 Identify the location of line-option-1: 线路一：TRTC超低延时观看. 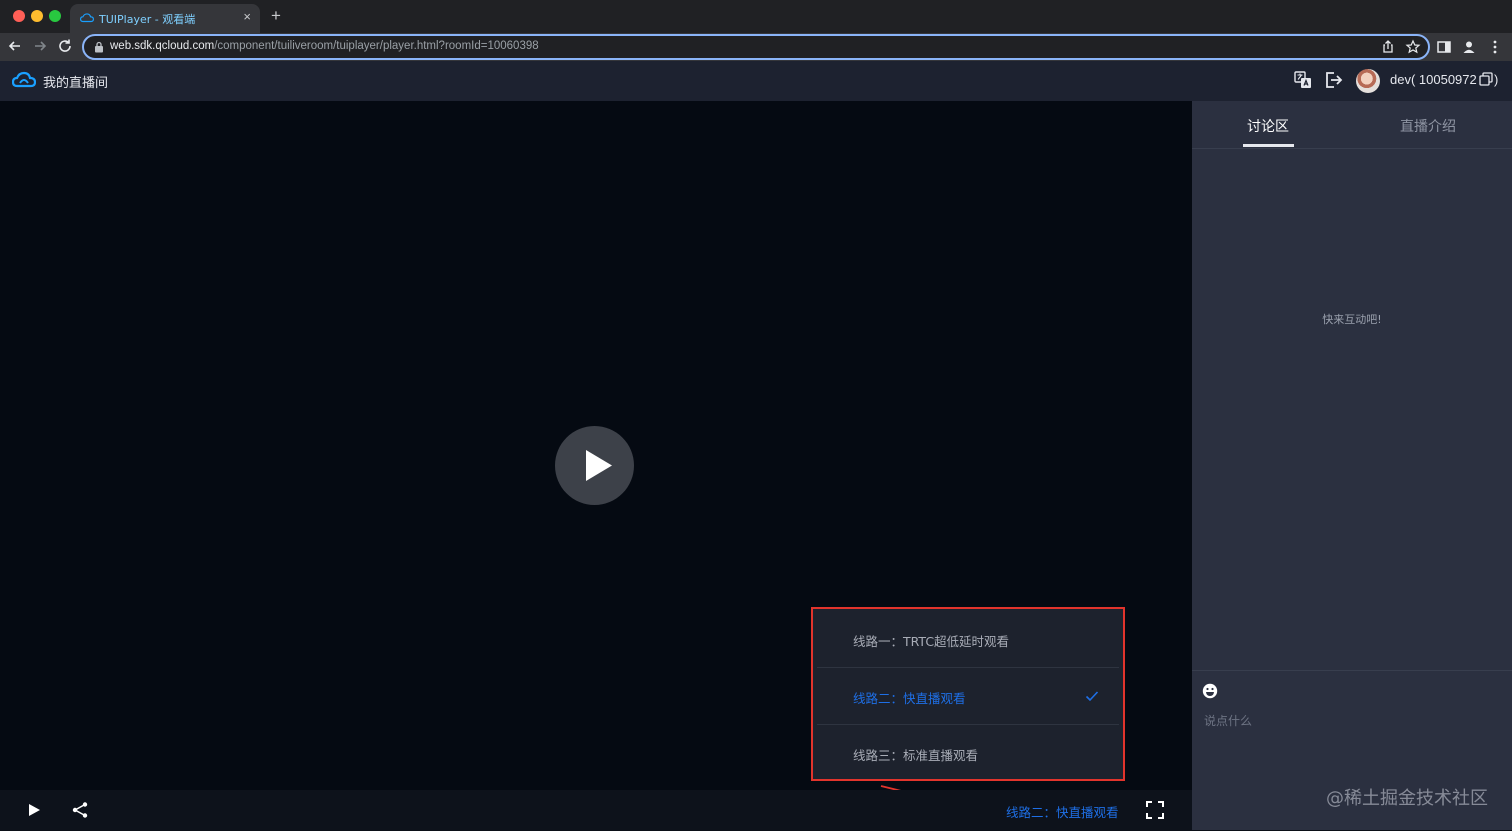
(968, 639).